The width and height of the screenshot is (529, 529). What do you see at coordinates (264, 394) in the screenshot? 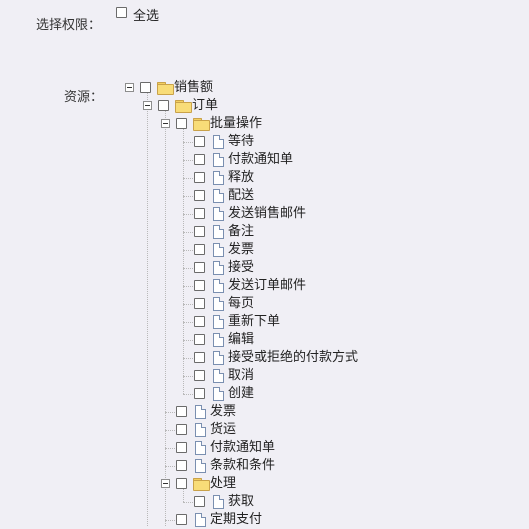
I see `tree-node: 创建` at bounding box center [264, 394].